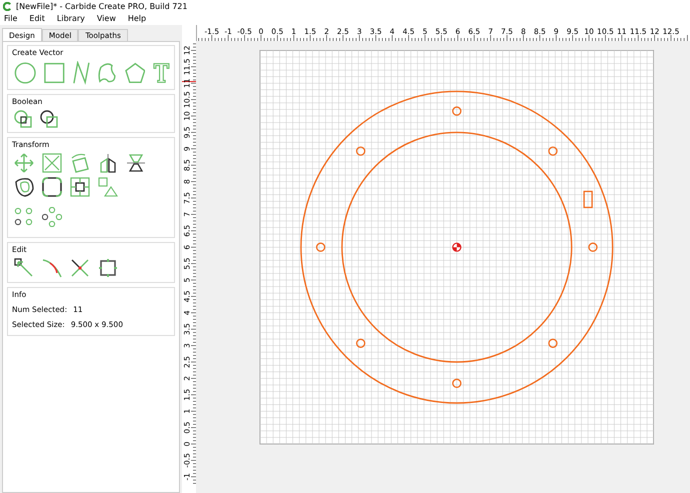 The height and width of the screenshot is (493, 690). I want to click on menu-item: Edit, so click(37, 18).